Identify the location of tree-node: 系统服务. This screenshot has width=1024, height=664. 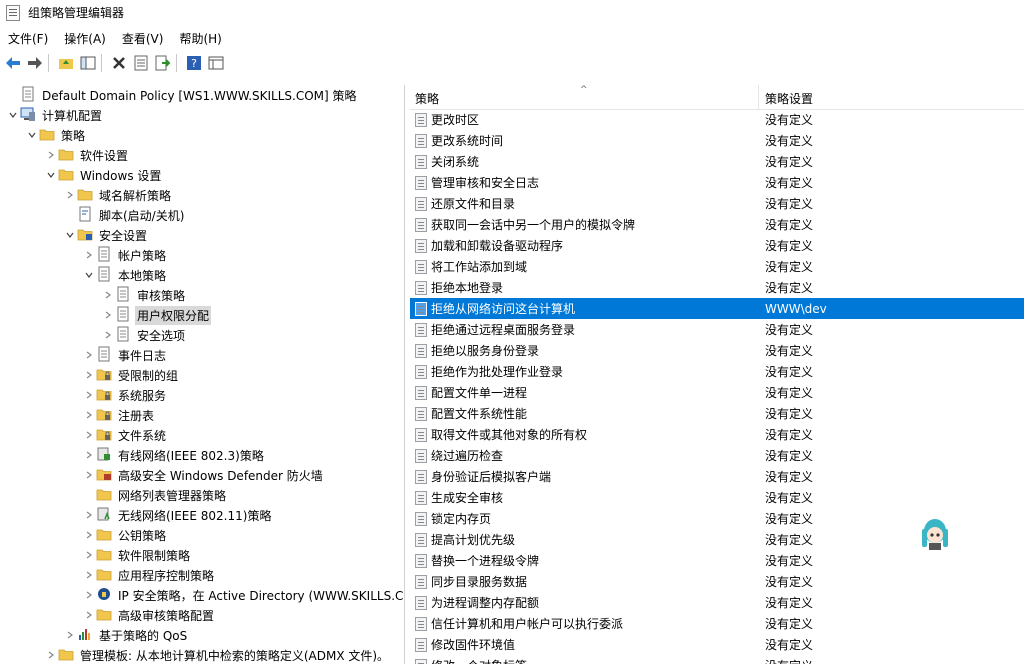
(202, 395).